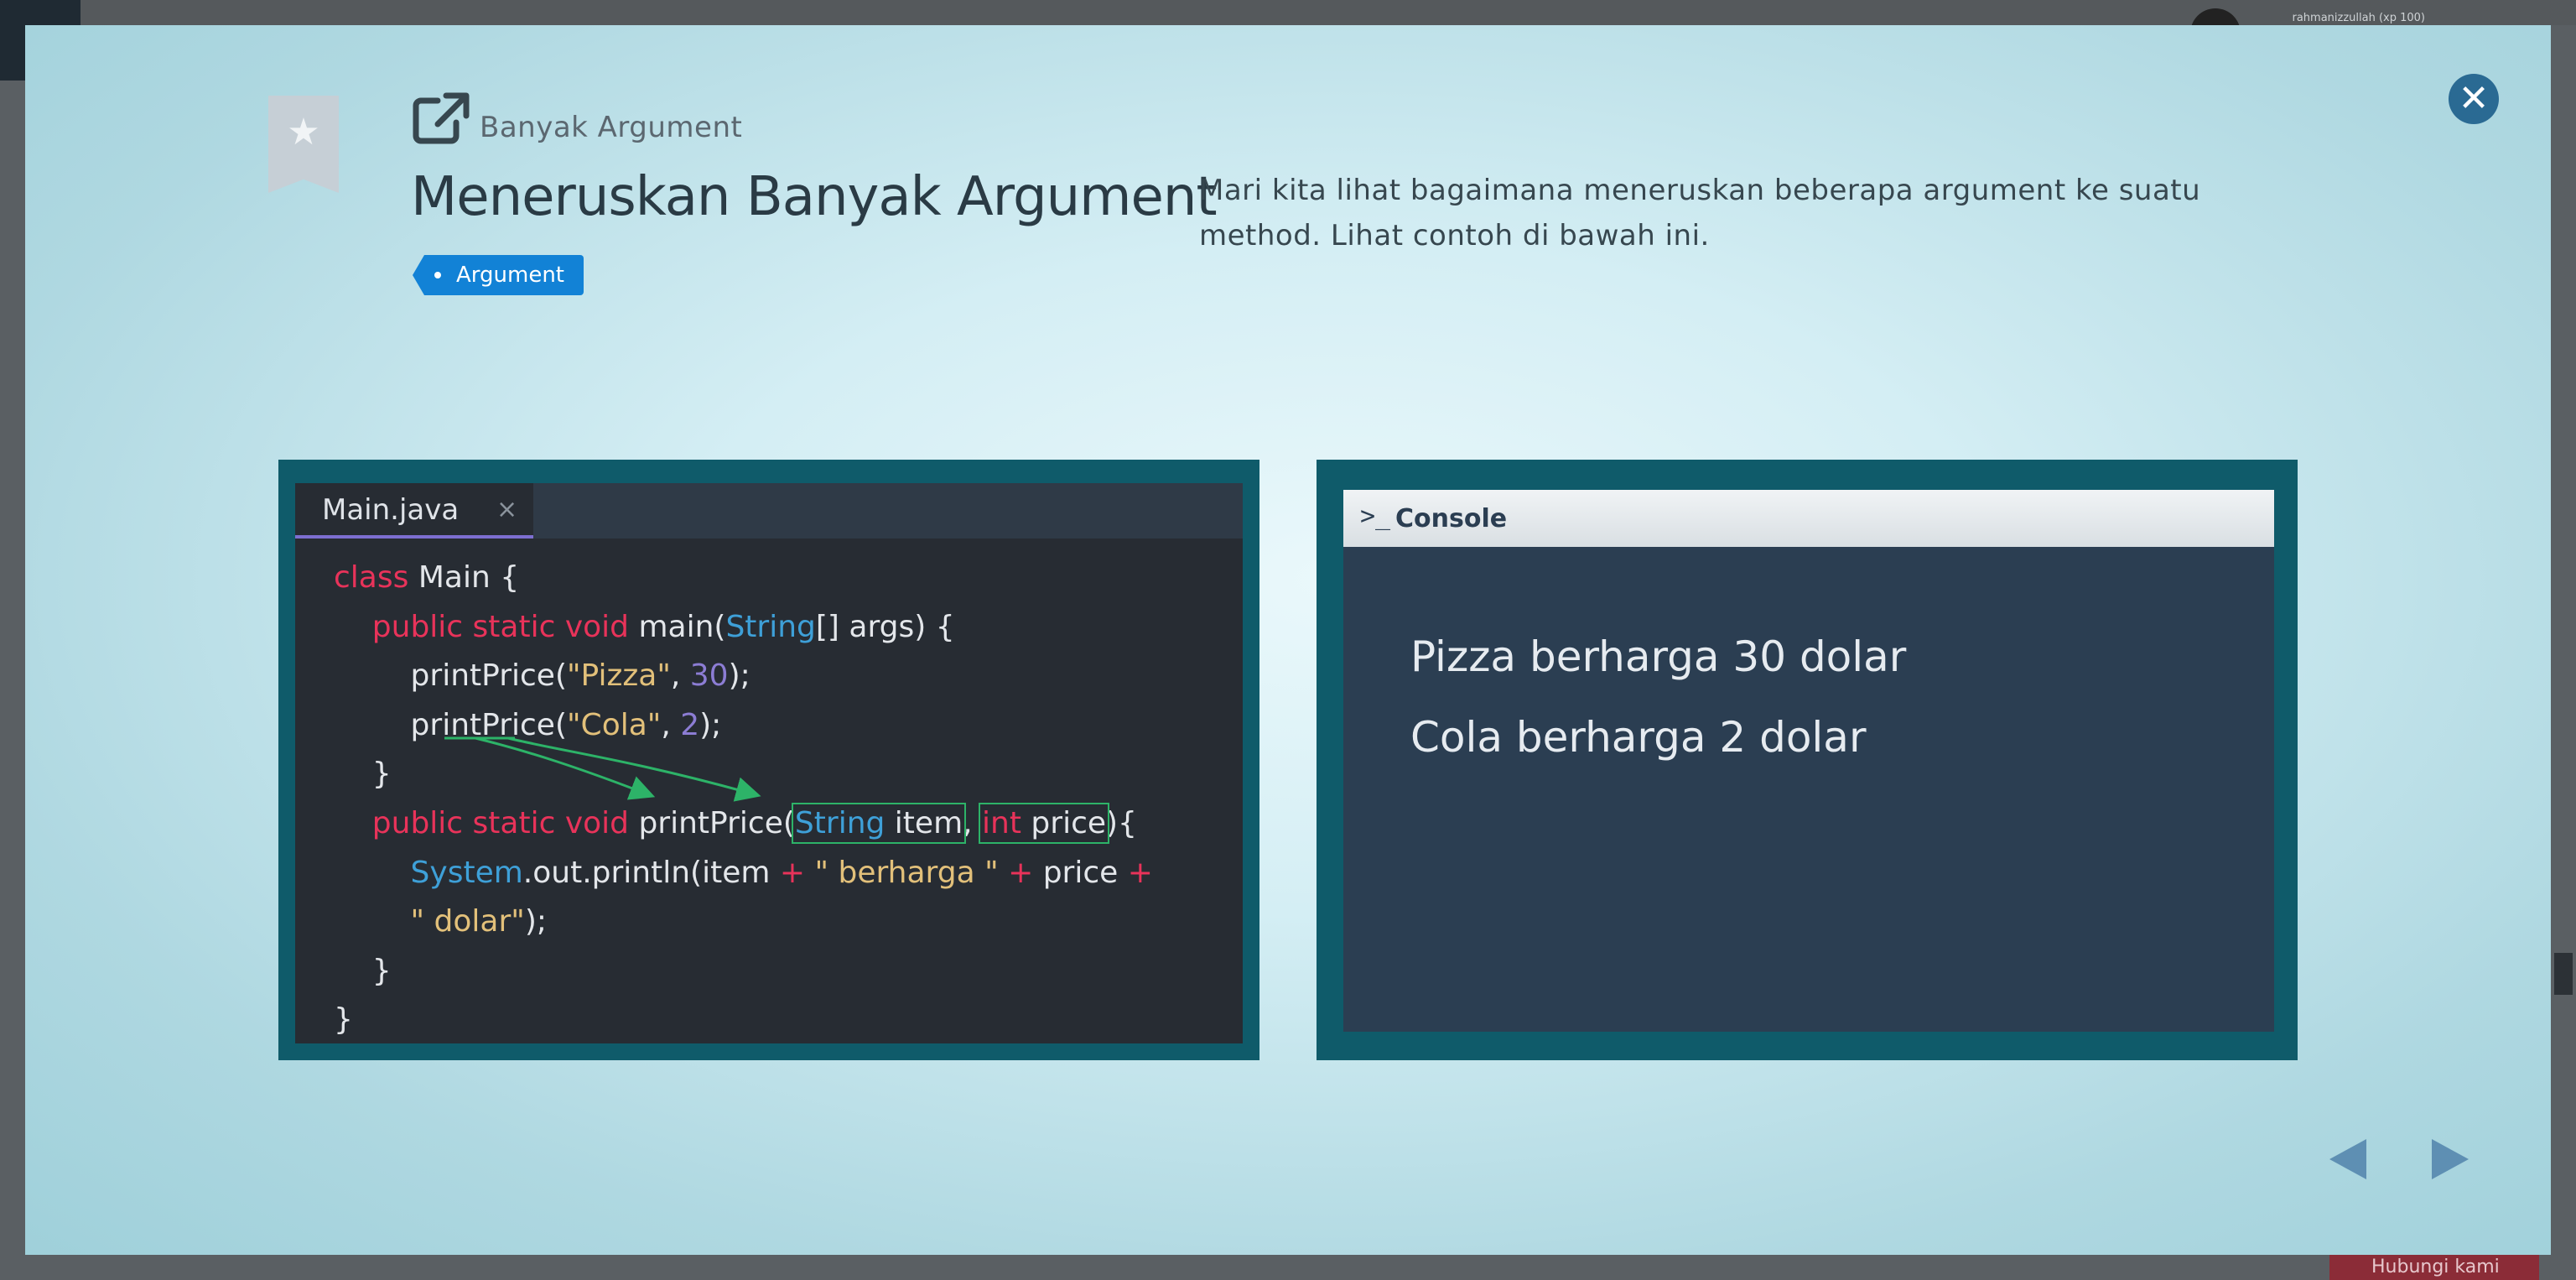  Describe the element at coordinates (2474, 99) in the screenshot. I see `close-icon: ✕` at that location.